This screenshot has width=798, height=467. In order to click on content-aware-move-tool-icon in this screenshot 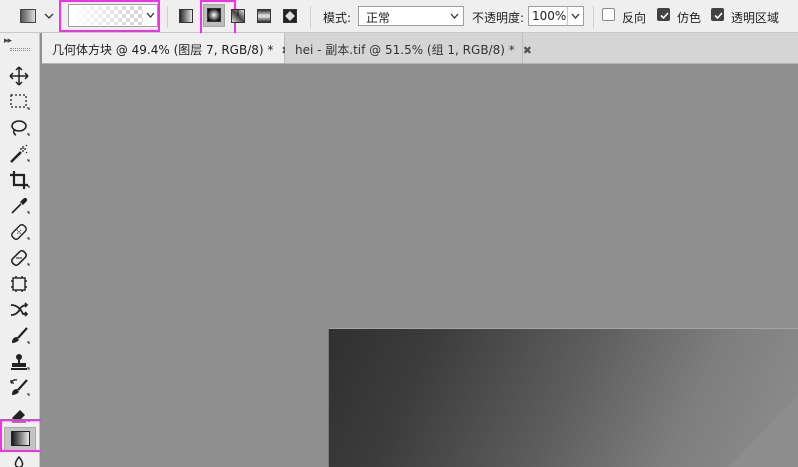, I will do `click(19, 284)`.